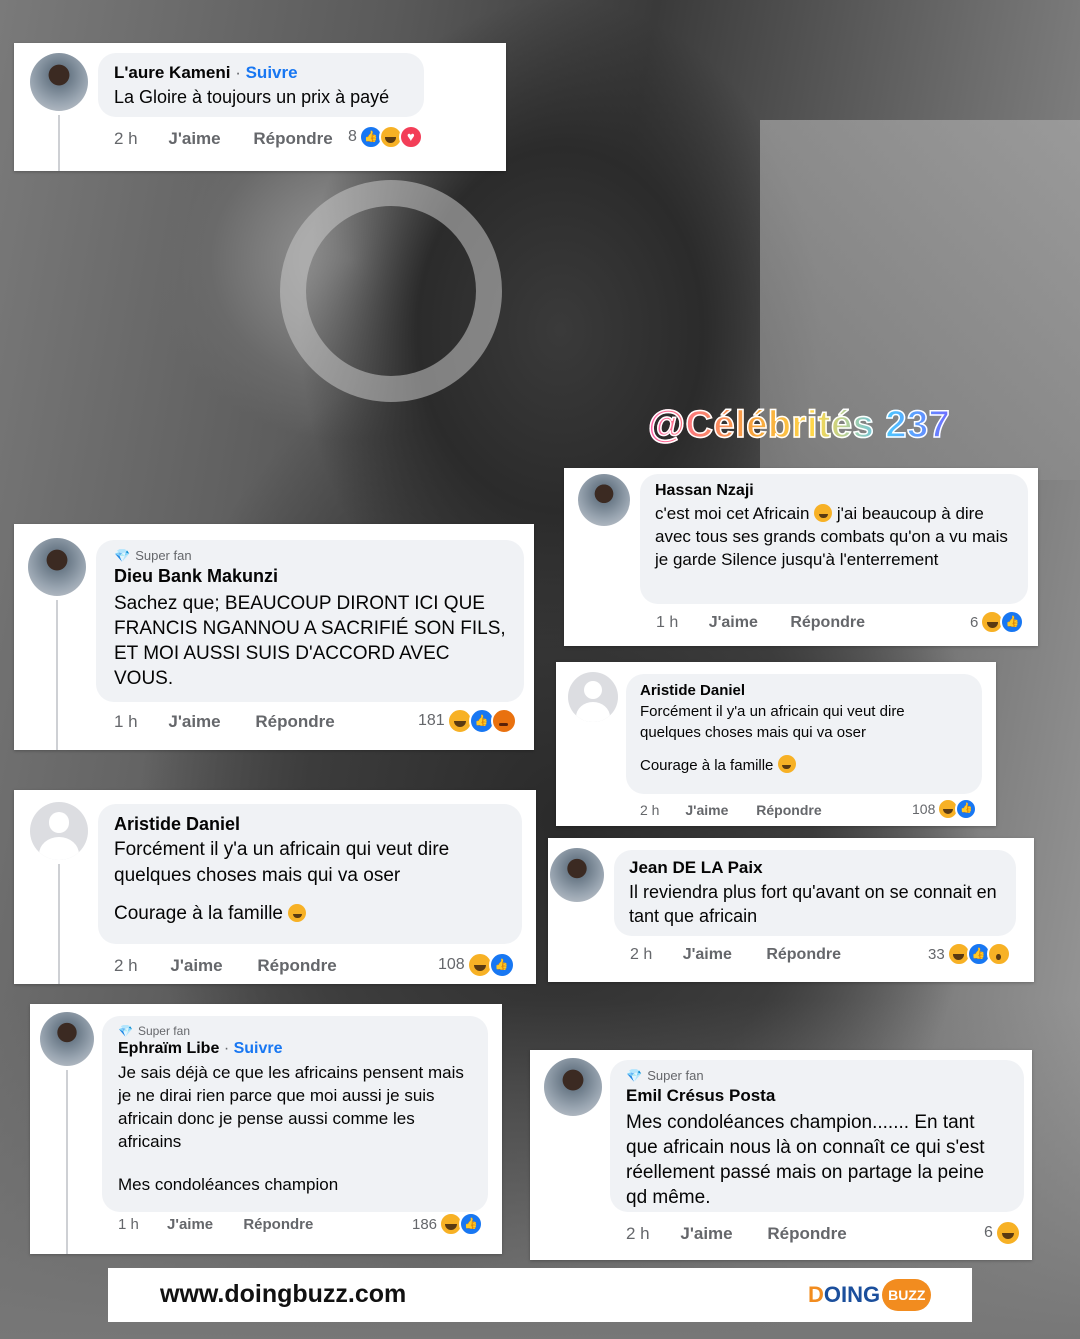 The image size is (1080, 1339). What do you see at coordinates (998, 954) in the screenshot?
I see `wow-reaction-icon` at bounding box center [998, 954].